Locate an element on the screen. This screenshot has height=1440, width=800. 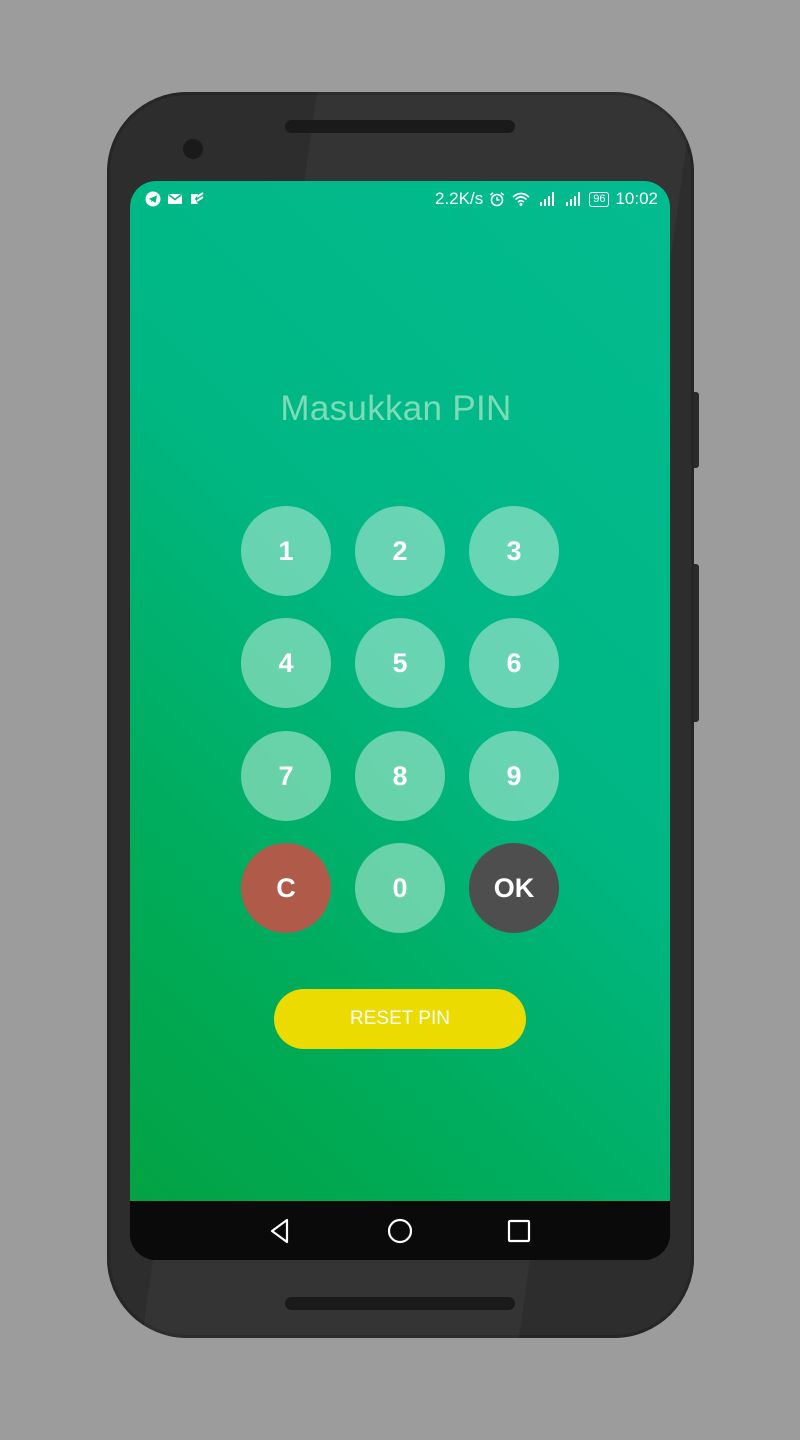
notification-icons is located at coordinates (175, 199).